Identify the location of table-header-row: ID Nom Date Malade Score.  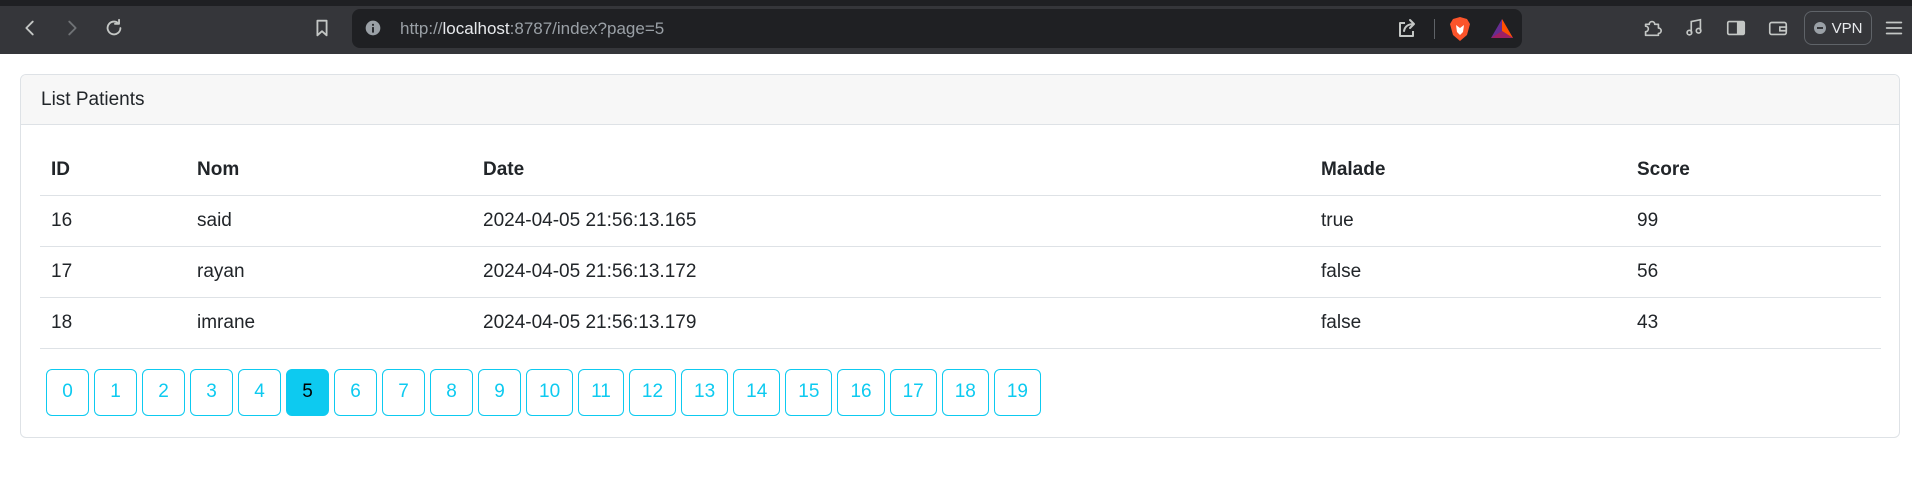
(960, 170).